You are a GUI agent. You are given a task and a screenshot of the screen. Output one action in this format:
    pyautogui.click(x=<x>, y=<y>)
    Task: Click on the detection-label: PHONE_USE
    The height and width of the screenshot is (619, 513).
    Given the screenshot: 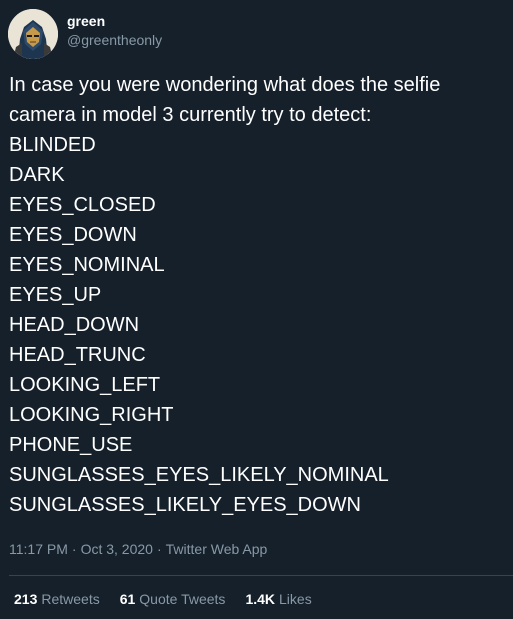 What is the action you would take?
    pyautogui.click(x=71, y=445)
    